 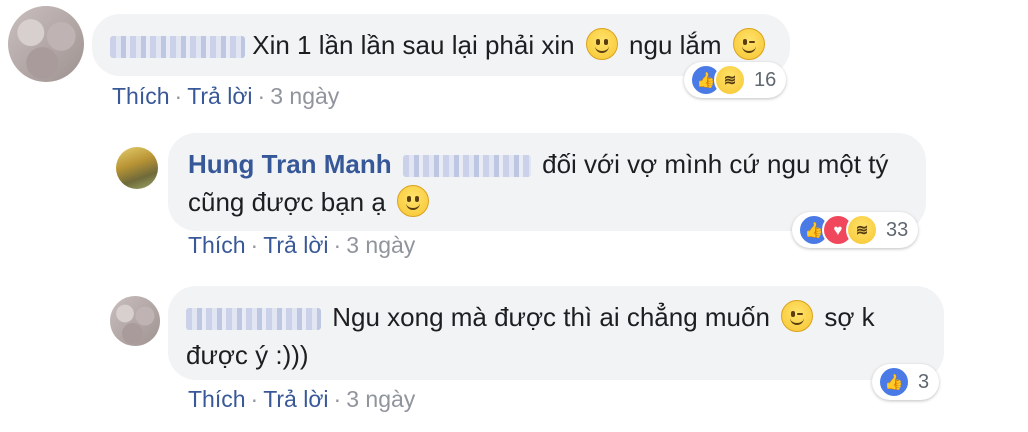 What do you see at coordinates (413, 45) in the screenshot?
I see `comment-text: Xin 1 lần lần sau lại phải xin` at bounding box center [413, 45].